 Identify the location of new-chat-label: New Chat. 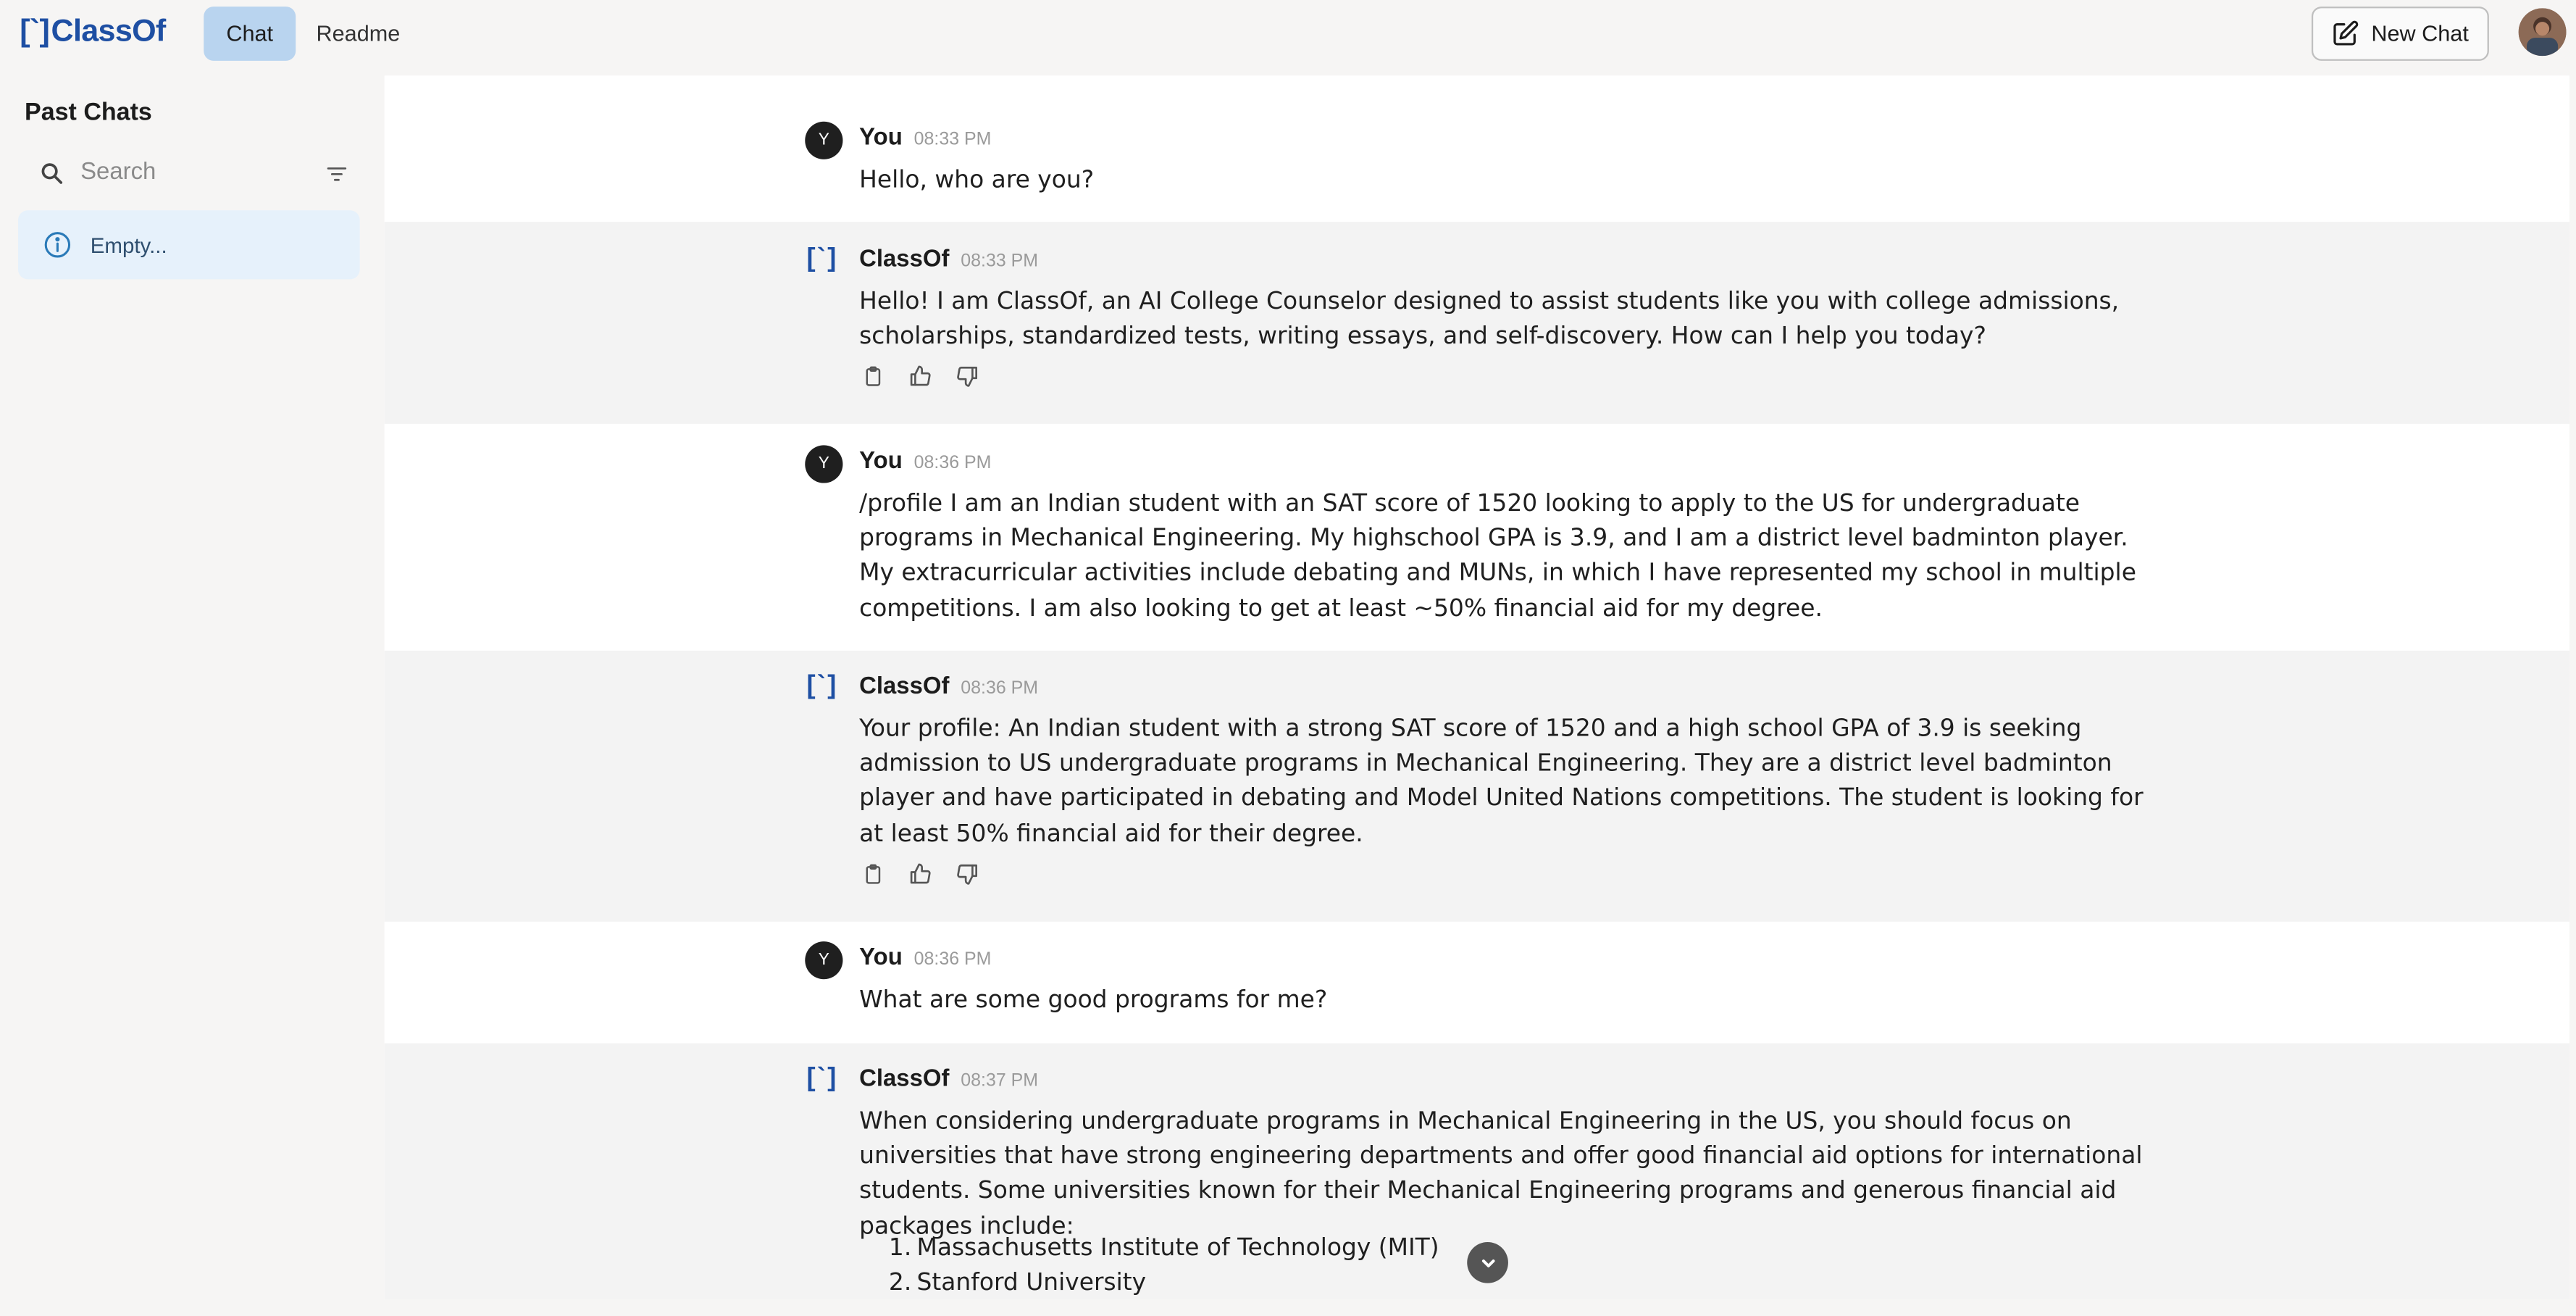
(2420, 33).